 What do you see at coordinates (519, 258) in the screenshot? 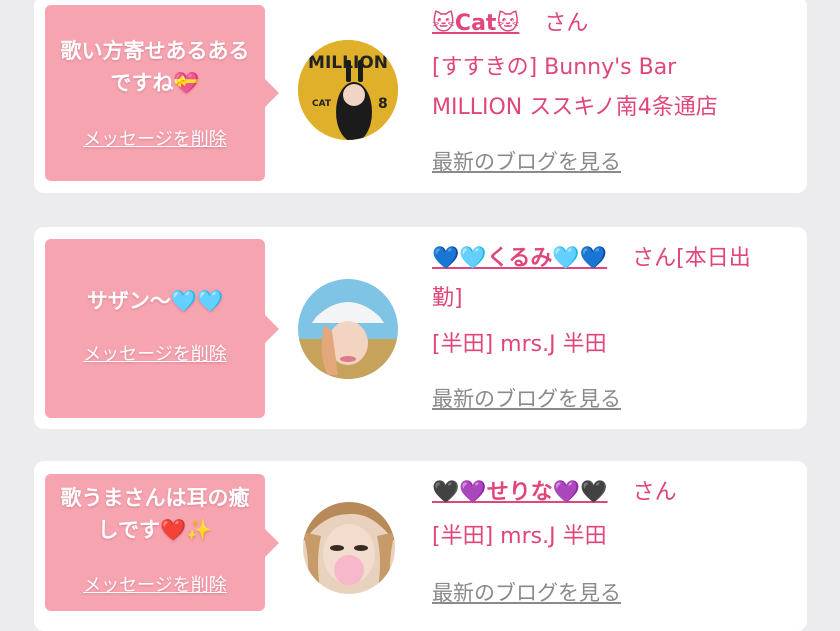
I see `cast-name-link: 💙🩵くるみ🩵💙` at bounding box center [519, 258].